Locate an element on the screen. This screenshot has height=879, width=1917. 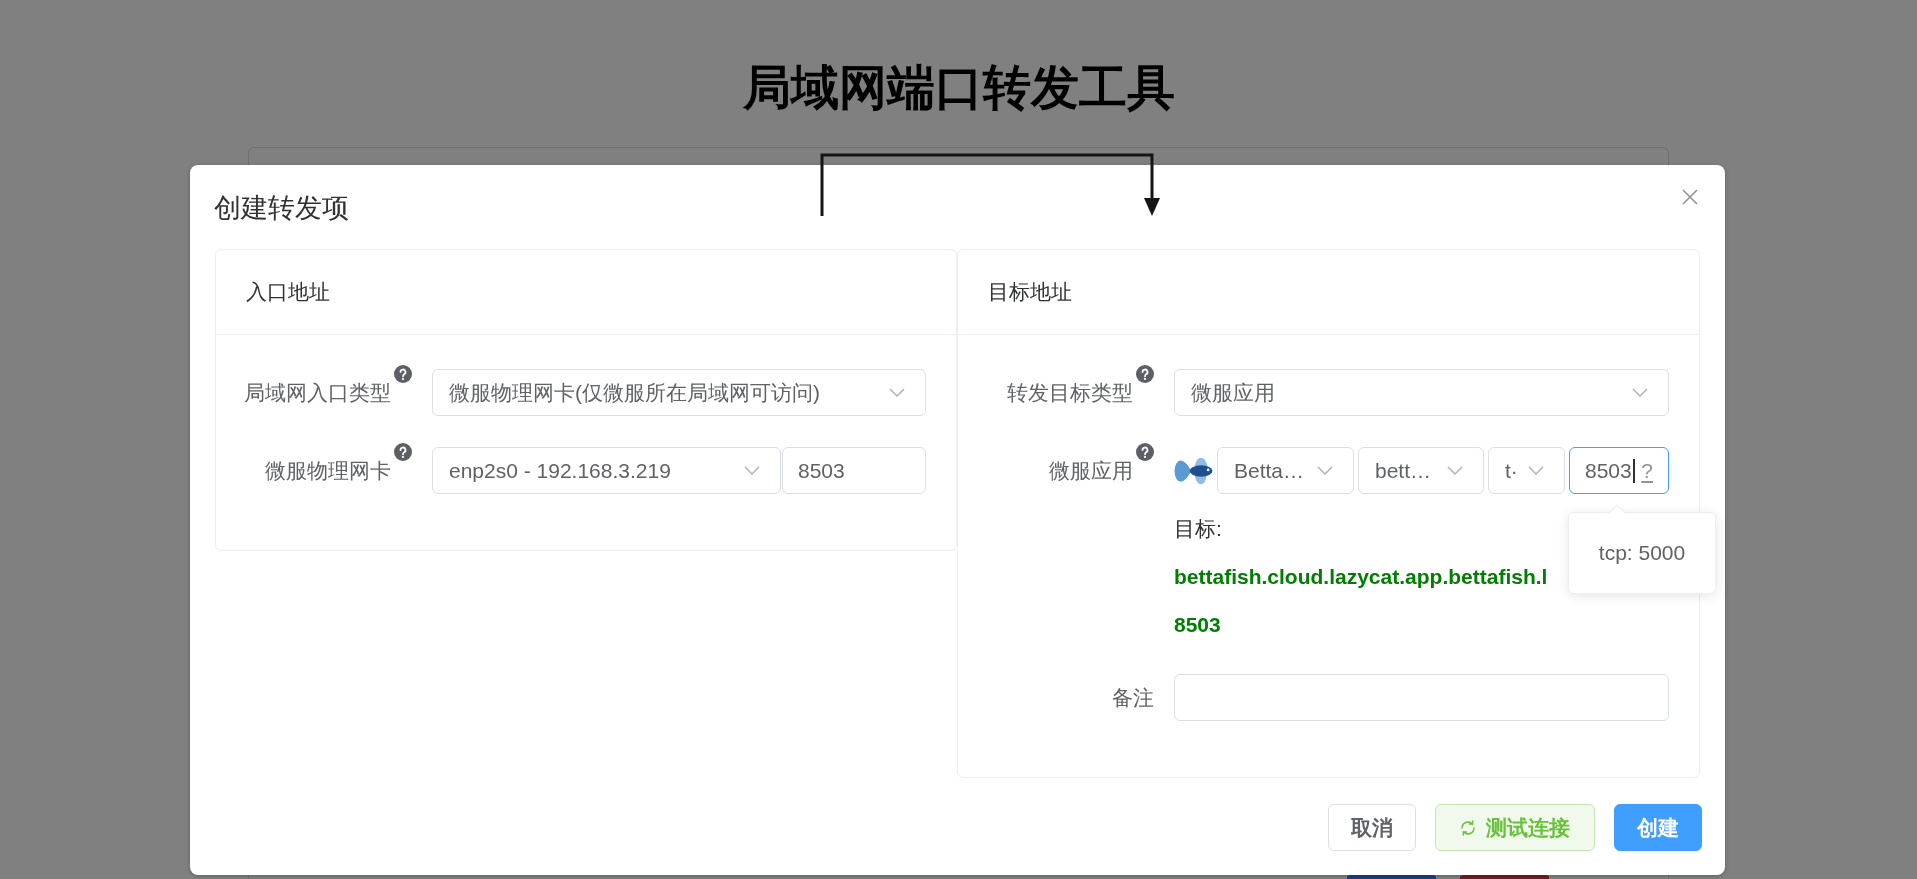
field-label: 局域网入口类型 is located at coordinates (317, 392).